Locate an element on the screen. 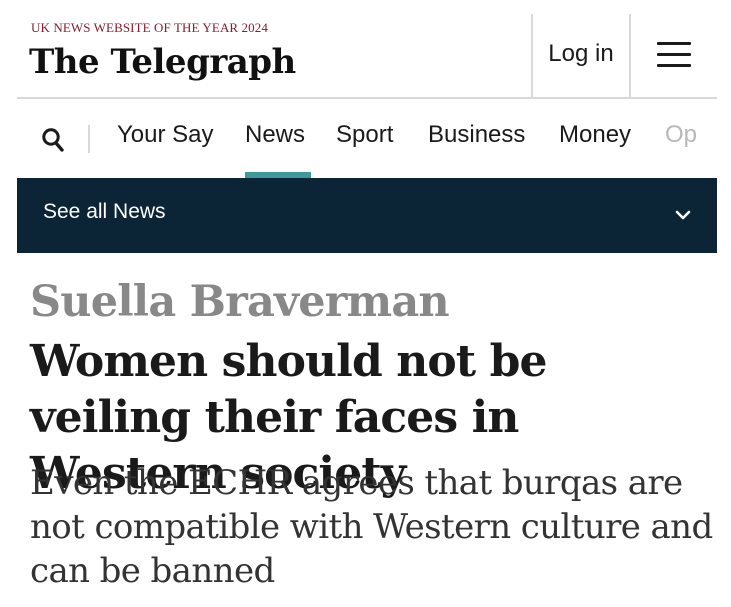 Image resolution: width=731 pixels, height=607 pixels. login-label: Log in is located at coordinates (581, 53).